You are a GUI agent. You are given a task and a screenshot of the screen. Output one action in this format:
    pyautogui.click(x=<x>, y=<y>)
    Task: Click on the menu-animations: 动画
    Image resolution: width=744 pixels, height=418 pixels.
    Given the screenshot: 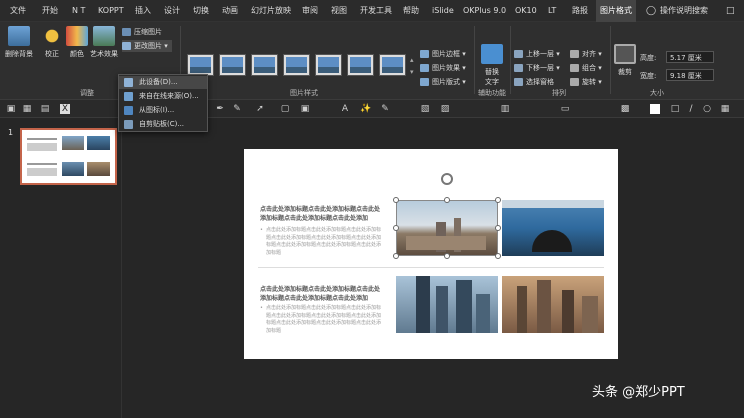 What is the action you would take?
    pyautogui.click(x=230, y=11)
    